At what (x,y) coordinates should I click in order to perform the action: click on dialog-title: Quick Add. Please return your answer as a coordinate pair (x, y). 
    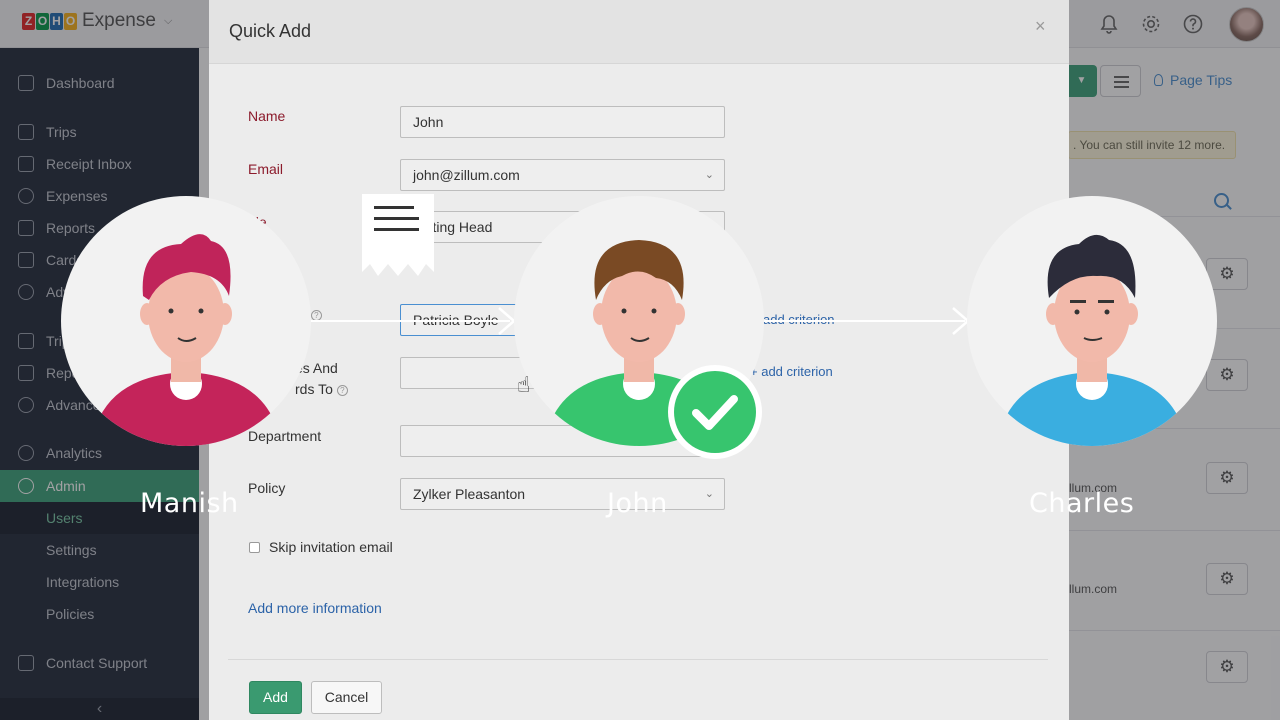
    Looking at the image, I should click on (270, 31).